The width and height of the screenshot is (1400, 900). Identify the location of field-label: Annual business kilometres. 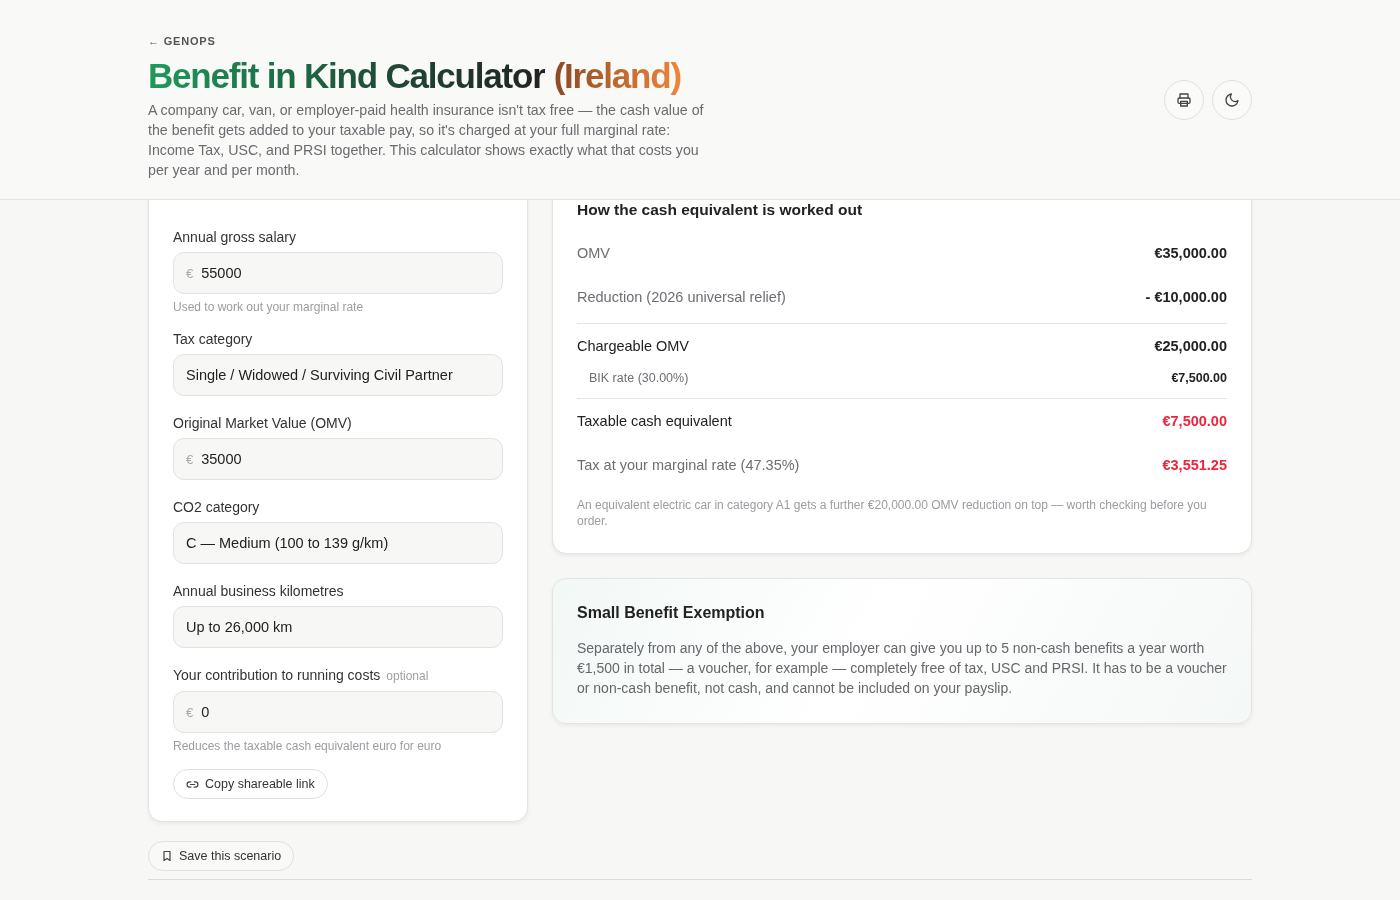
(258, 591).